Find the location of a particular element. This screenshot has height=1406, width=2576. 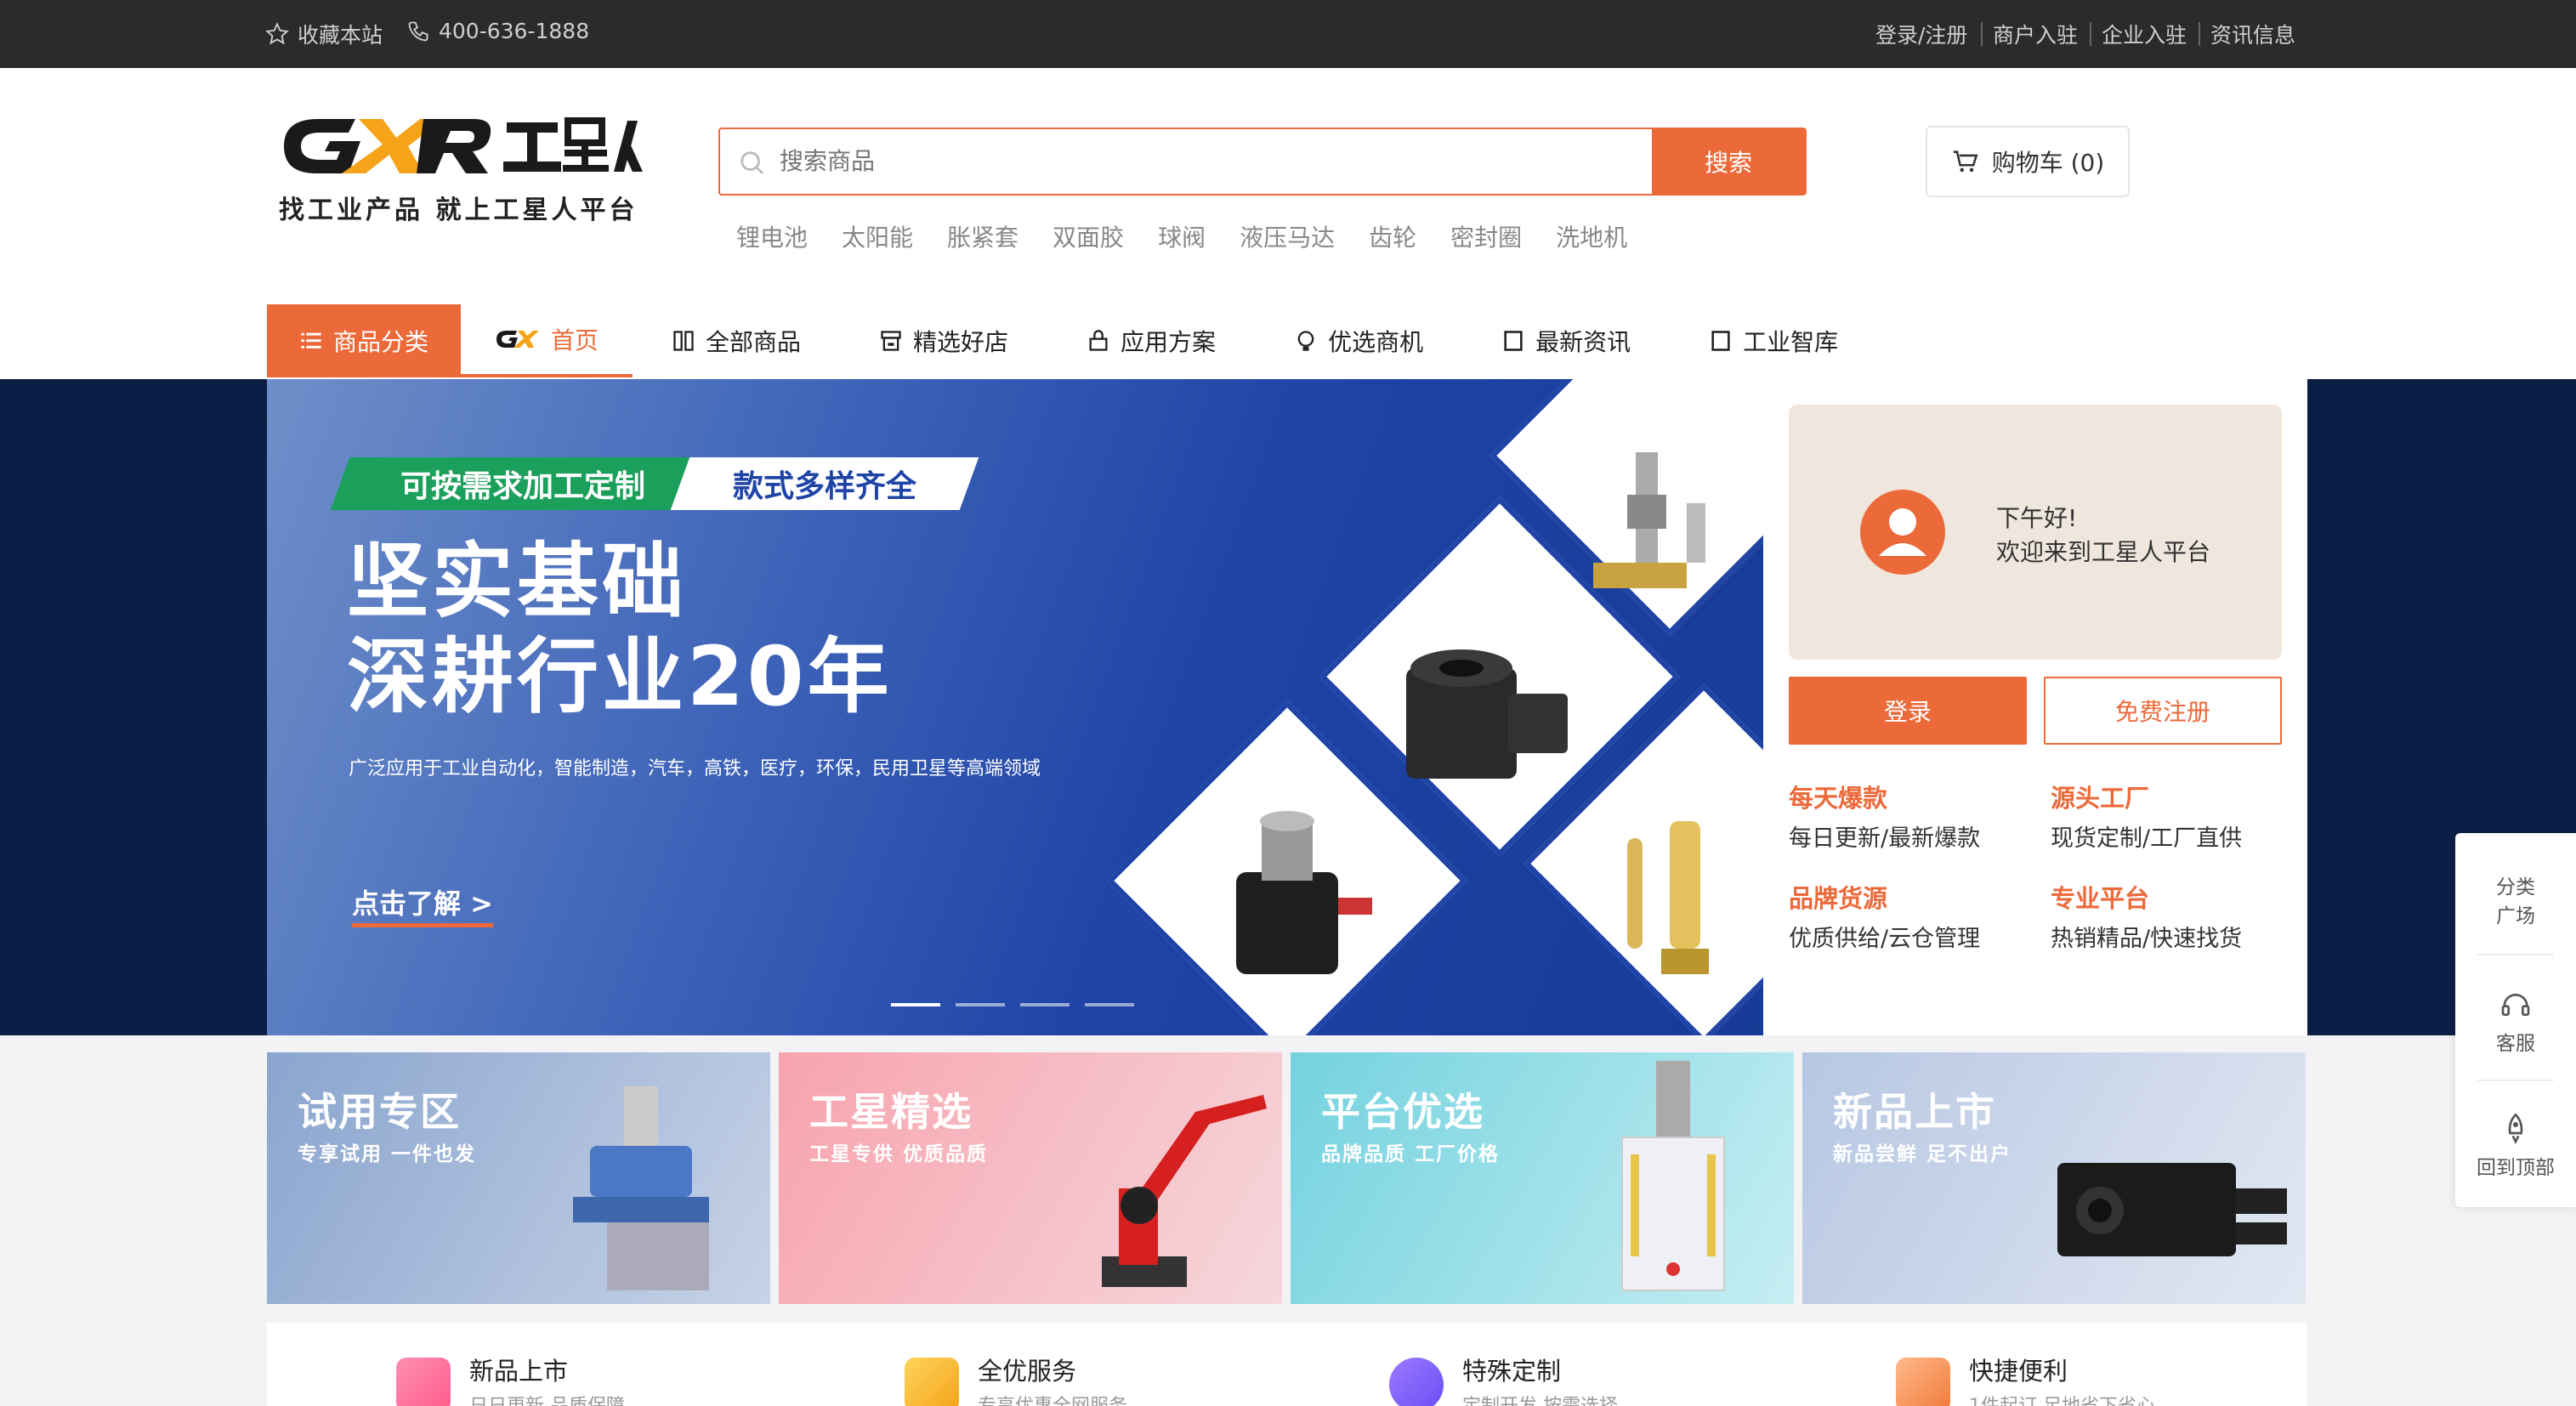

search-button: 搜索 is located at coordinates (1728, 161).